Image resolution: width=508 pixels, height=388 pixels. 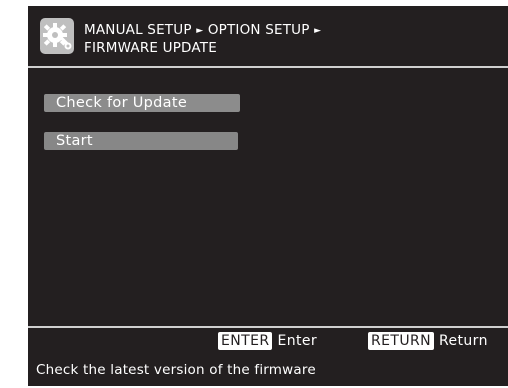 I want to click on page-title: FIRMWARE UPDATE, so click(x=150, y=48).